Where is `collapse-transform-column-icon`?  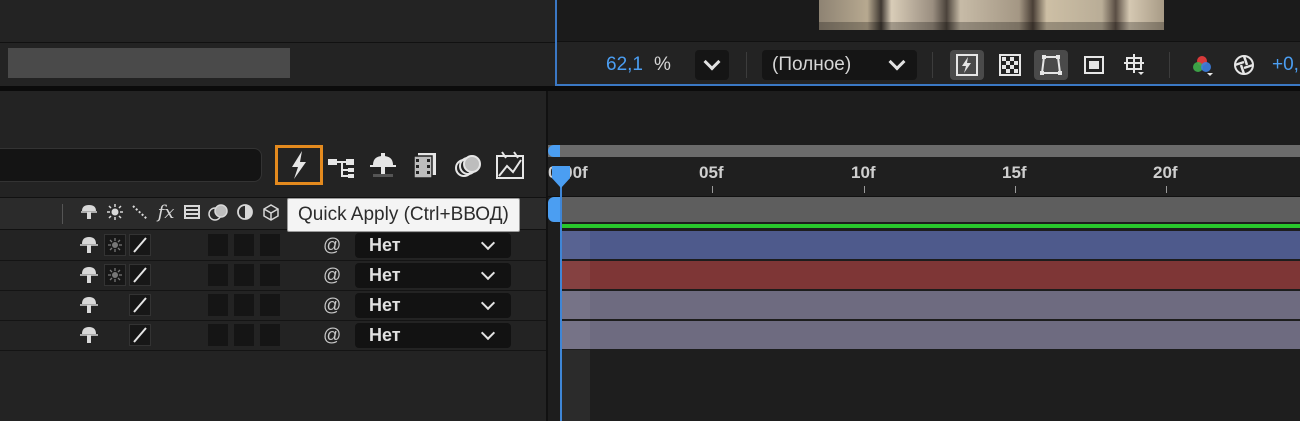
collapse-transform-column-icon is located at coordinates (115, 213).